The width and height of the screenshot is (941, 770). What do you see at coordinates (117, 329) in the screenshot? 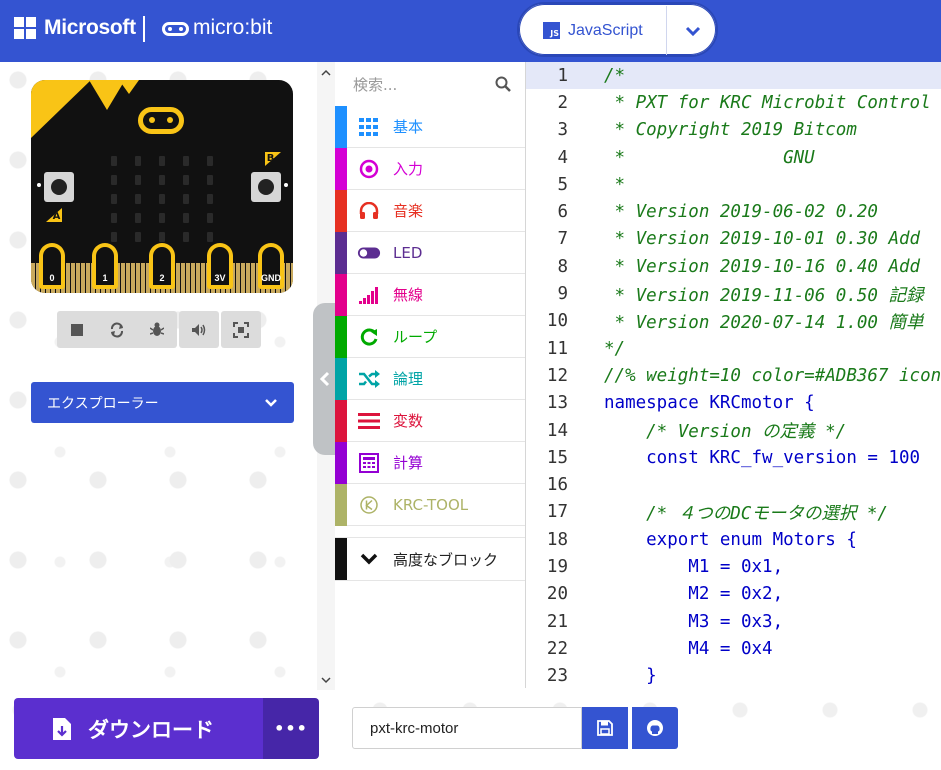
I see `restart-button` at bounding box center [117, 329].